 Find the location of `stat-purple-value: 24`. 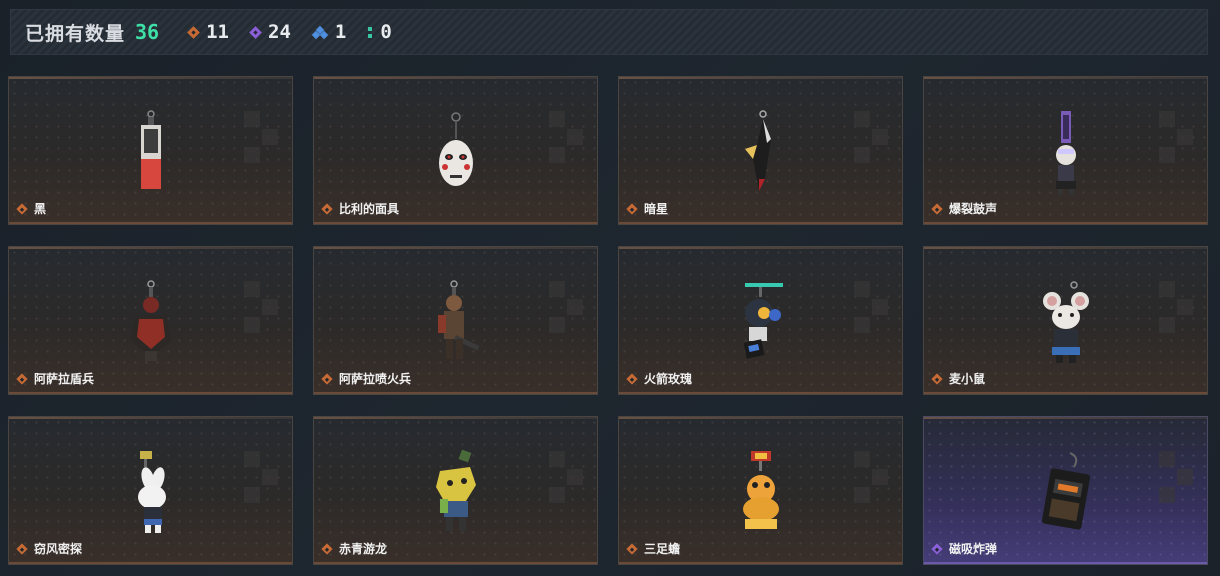

stat-purple-value: 24 is located at coordinates (279, 32).